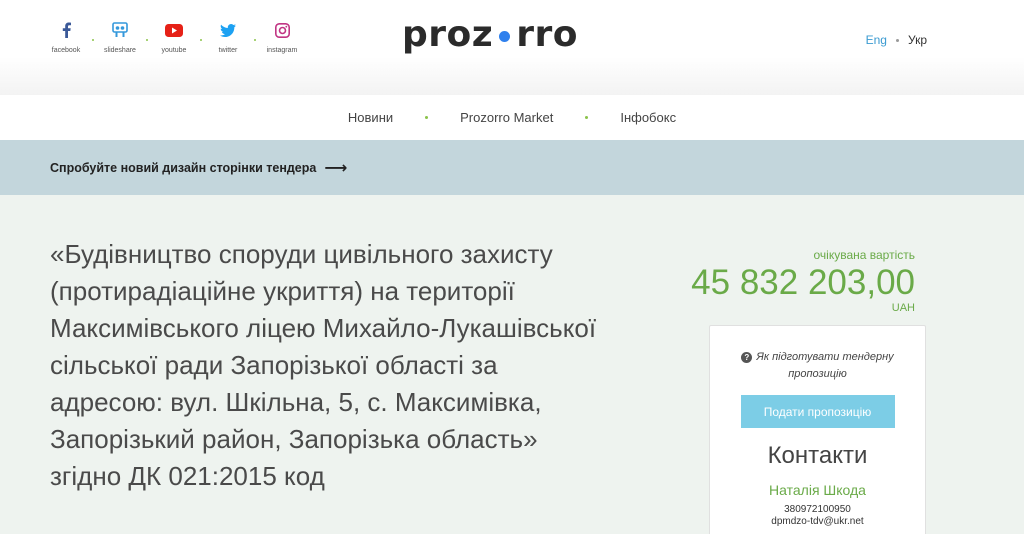 Image resolution: width=1024 pixels, height=534 pixels. Describe the element at coordinates (66, 50) in the screenshot. I see `social-label: facebook` at that location.